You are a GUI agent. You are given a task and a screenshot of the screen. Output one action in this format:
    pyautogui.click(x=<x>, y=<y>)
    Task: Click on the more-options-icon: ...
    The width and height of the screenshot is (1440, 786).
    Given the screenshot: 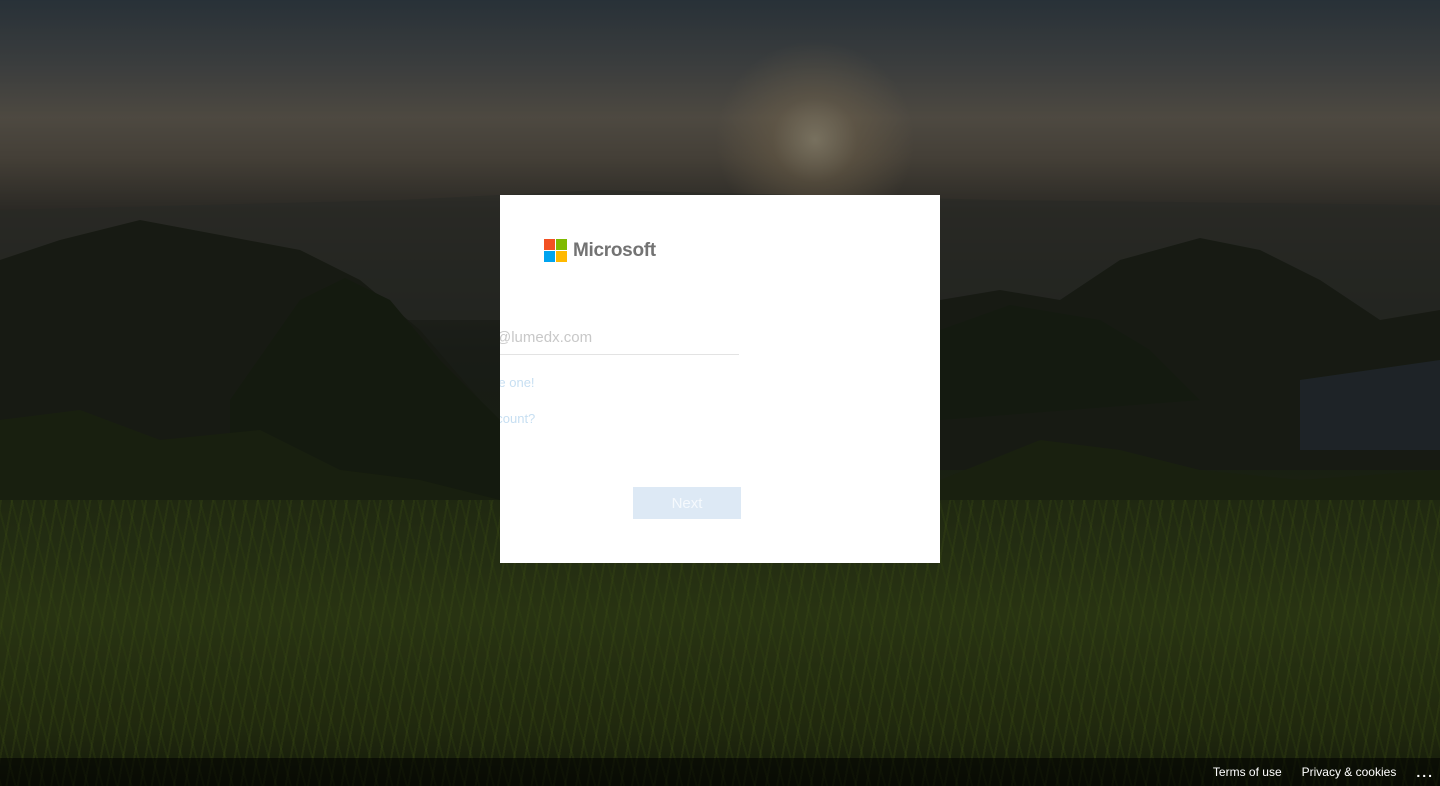 What is the action you would take?
    pyautogui.click(x=1425, y=772)
    